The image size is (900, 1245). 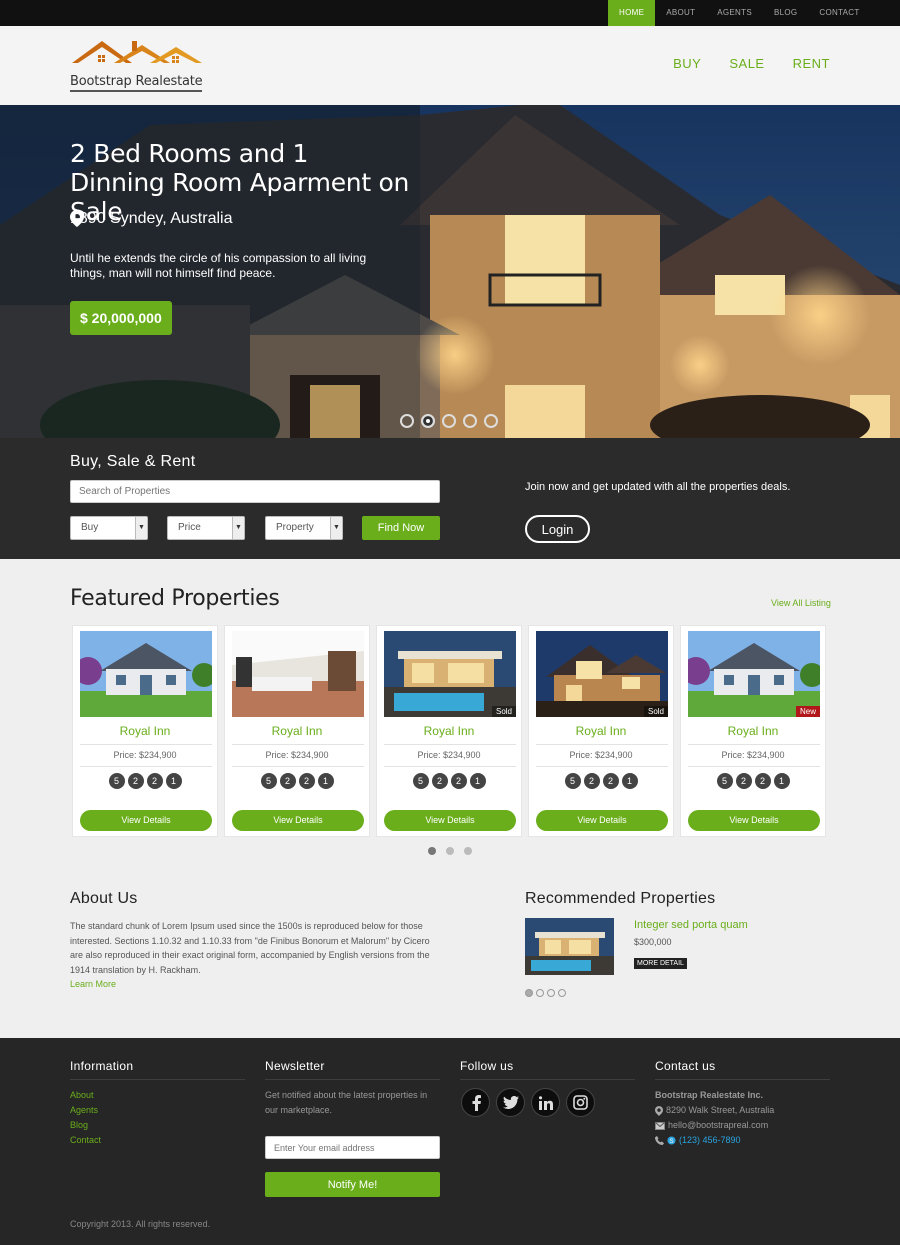 I want to click on property-image: New, so click(x=754, y=674).